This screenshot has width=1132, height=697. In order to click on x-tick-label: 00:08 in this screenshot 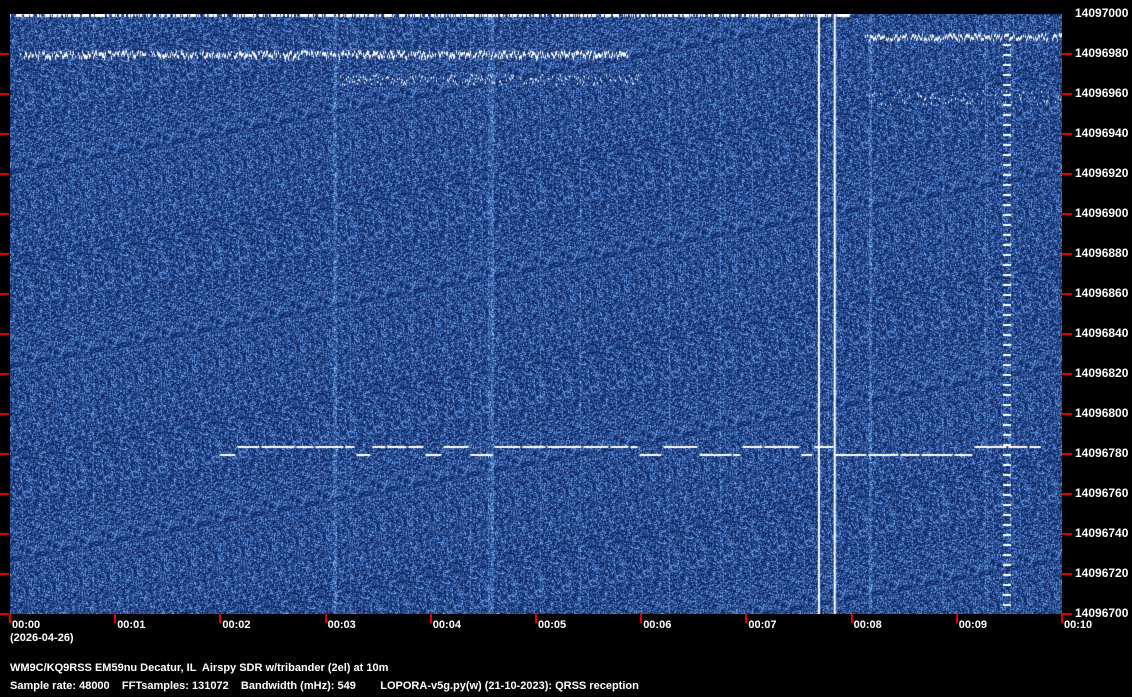, I will do `click(867, 625)`.